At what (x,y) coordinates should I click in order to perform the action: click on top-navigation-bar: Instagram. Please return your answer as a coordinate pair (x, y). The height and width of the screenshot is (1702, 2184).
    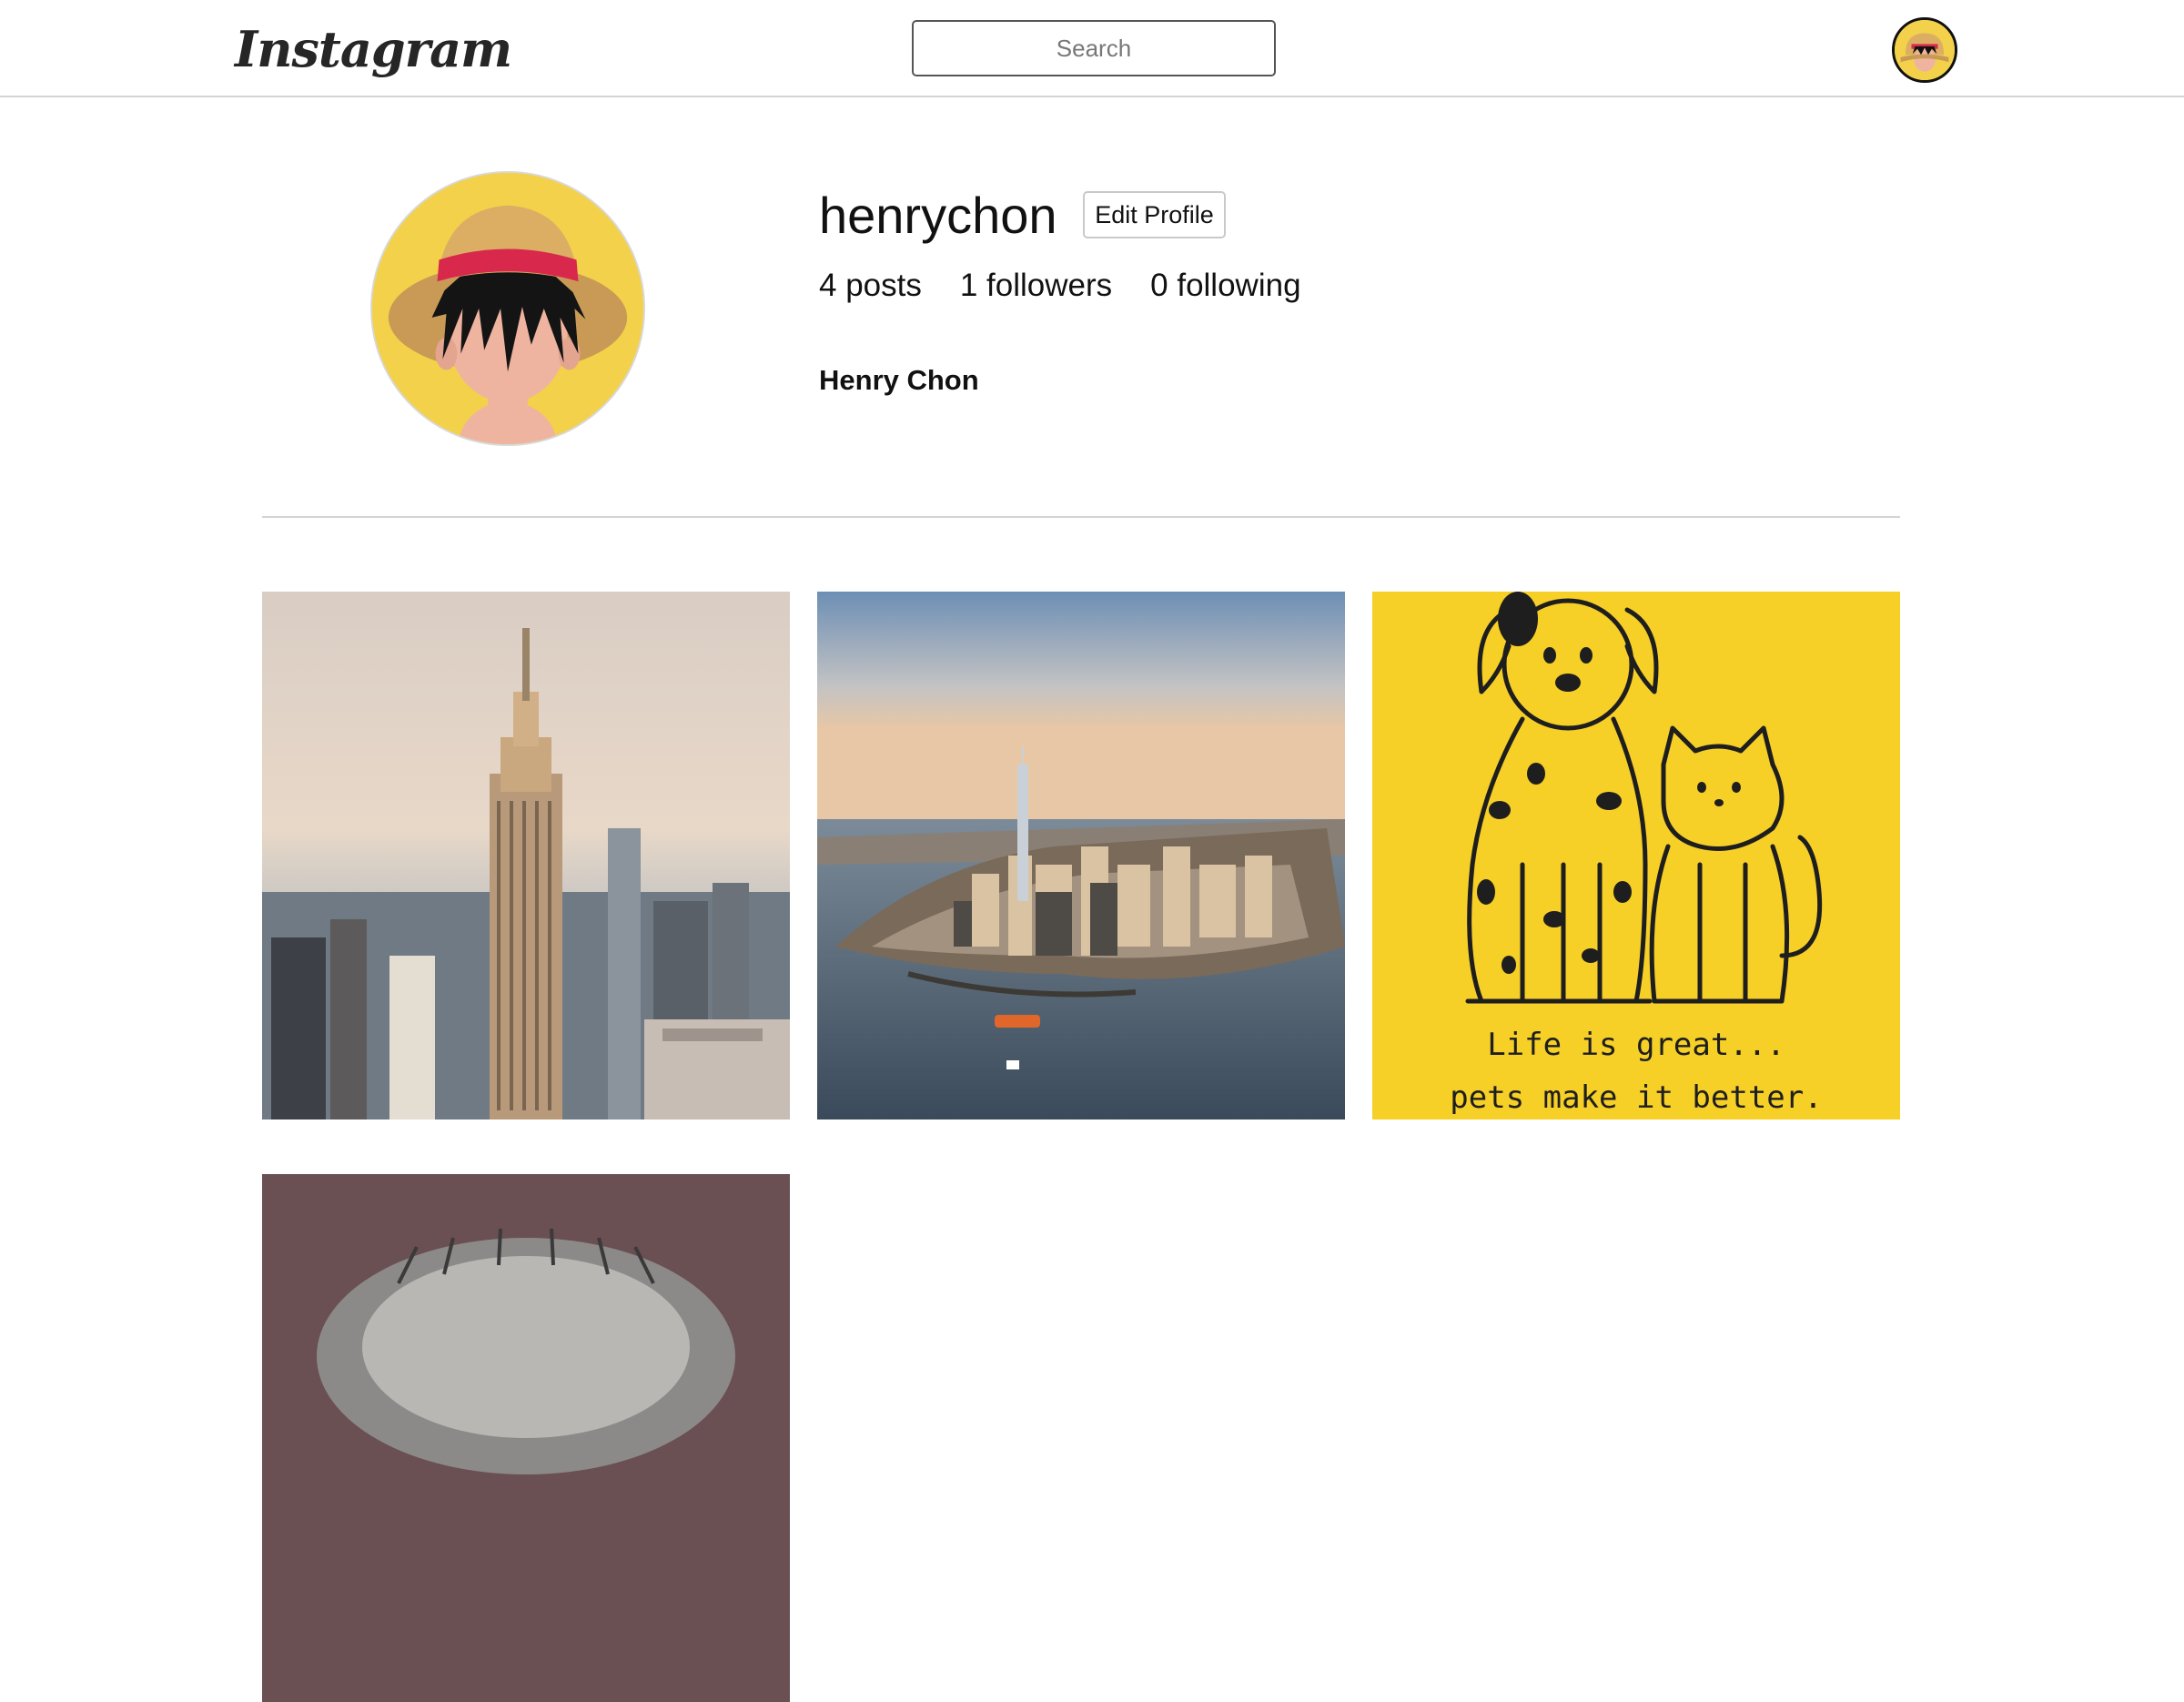
    Looking at the image, I should click on (1092, 48).